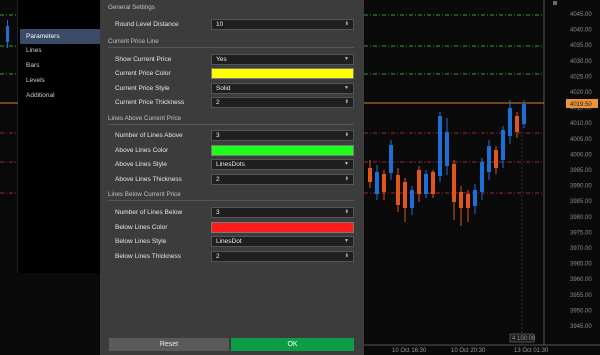  Describe the element at coordinates (282, 164) in the screenshot. I see `above-lines-style-select: LinesDots ▼` at that location.